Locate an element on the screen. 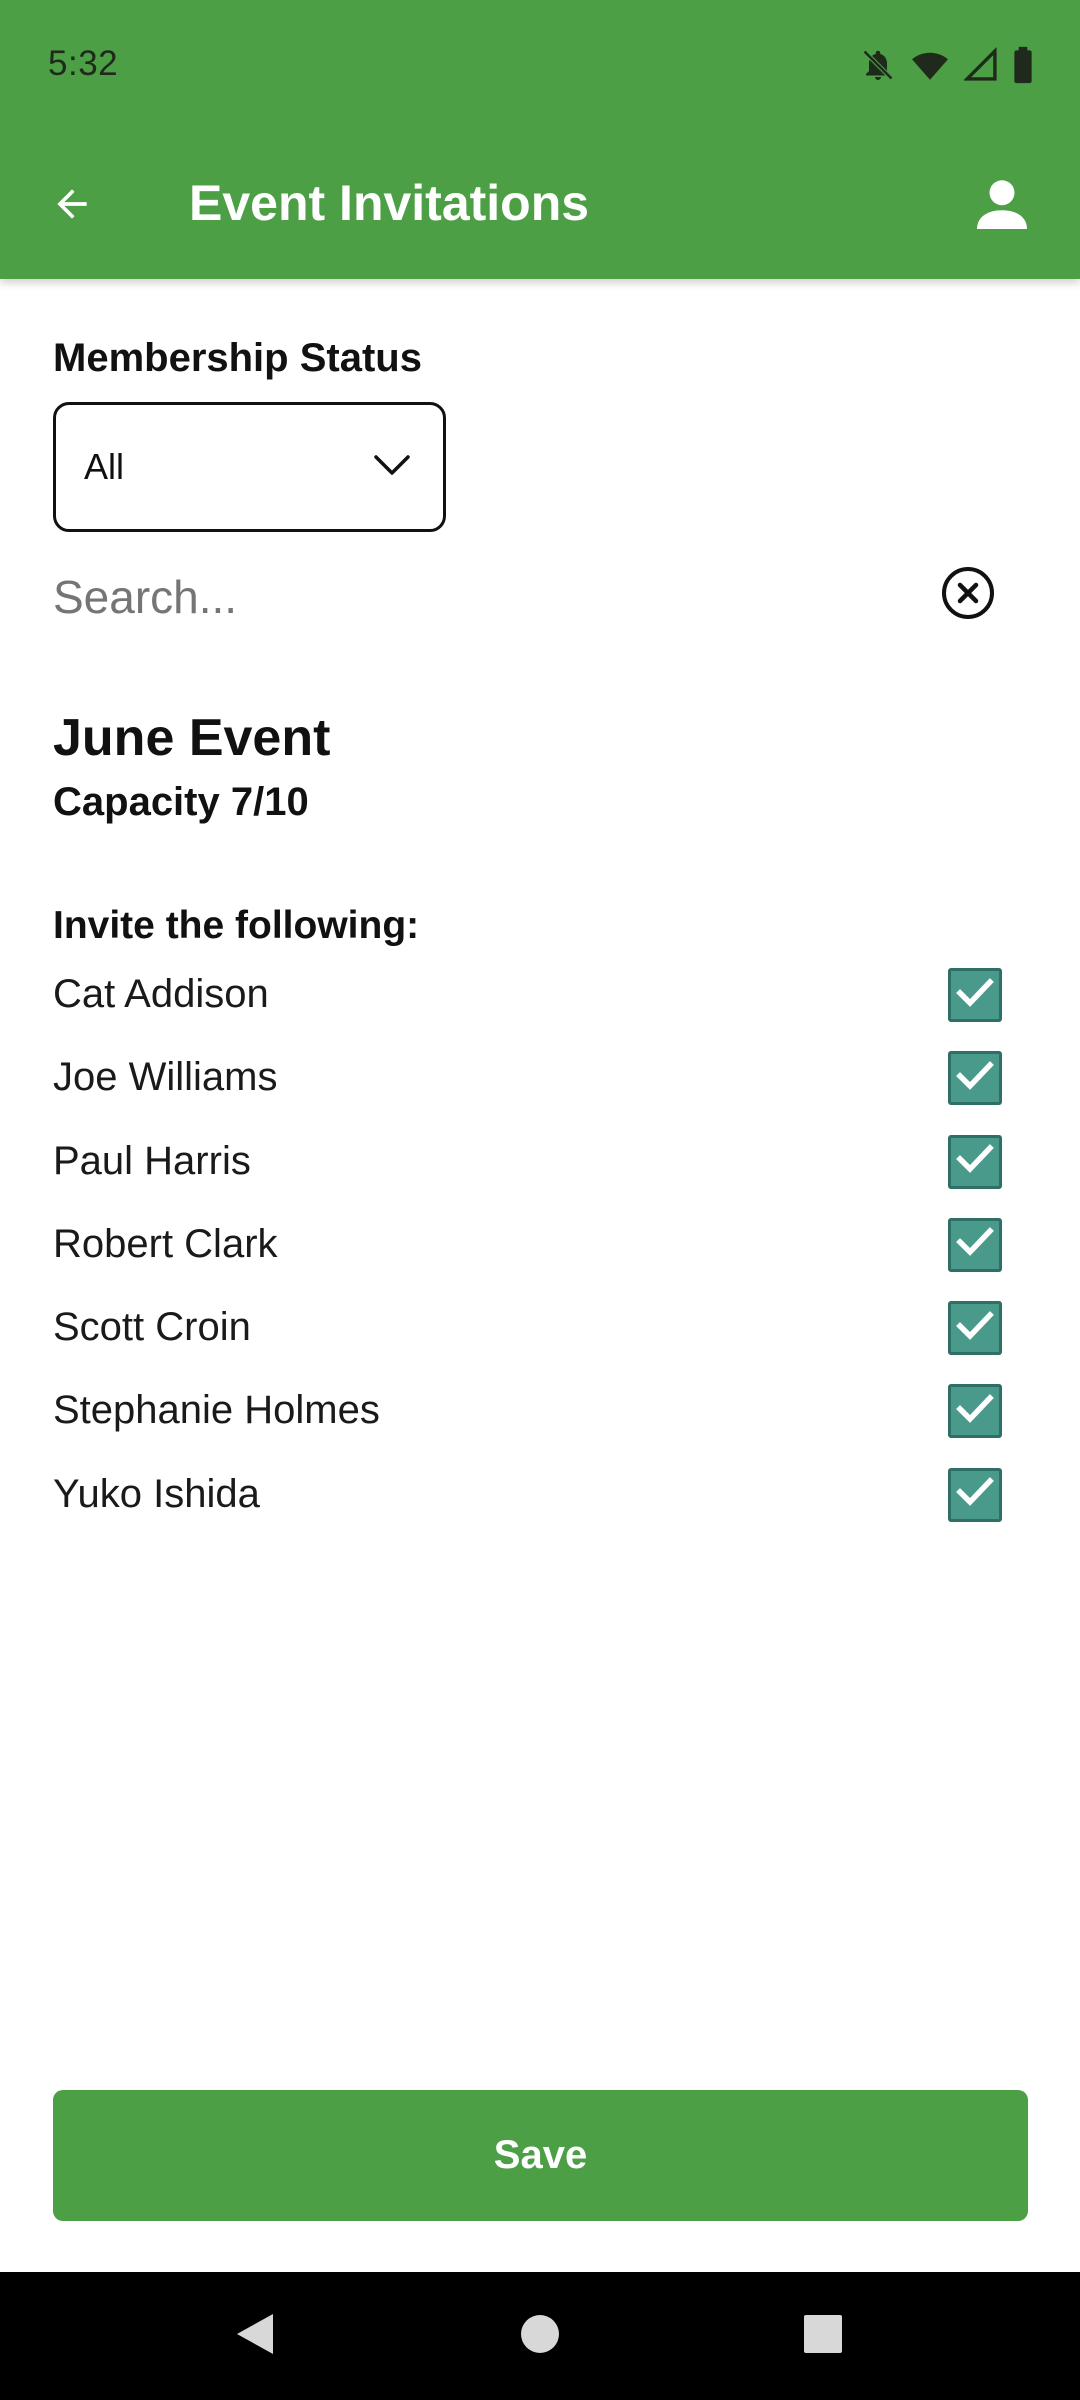  list-item: Robert Clark is located at coordinates (540, 1249).